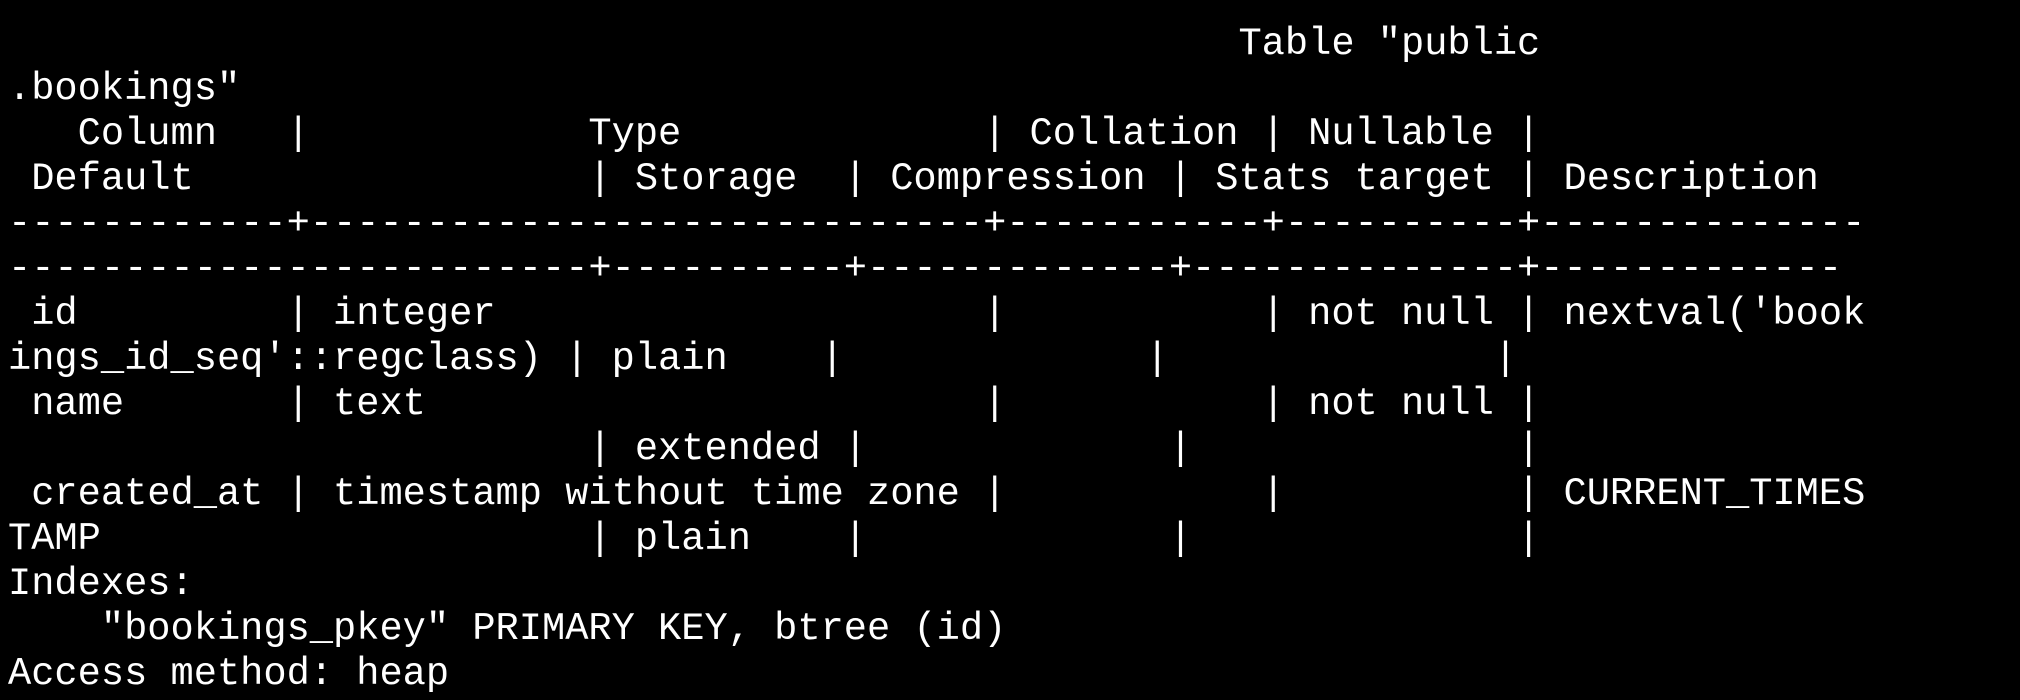 This screenshot has height=700, width=2020. Describe the element at coordinates (774, 134) in the screenshot. I see `terminal-line-header-1: Column | Type | Collation | Nullable |` at that location.